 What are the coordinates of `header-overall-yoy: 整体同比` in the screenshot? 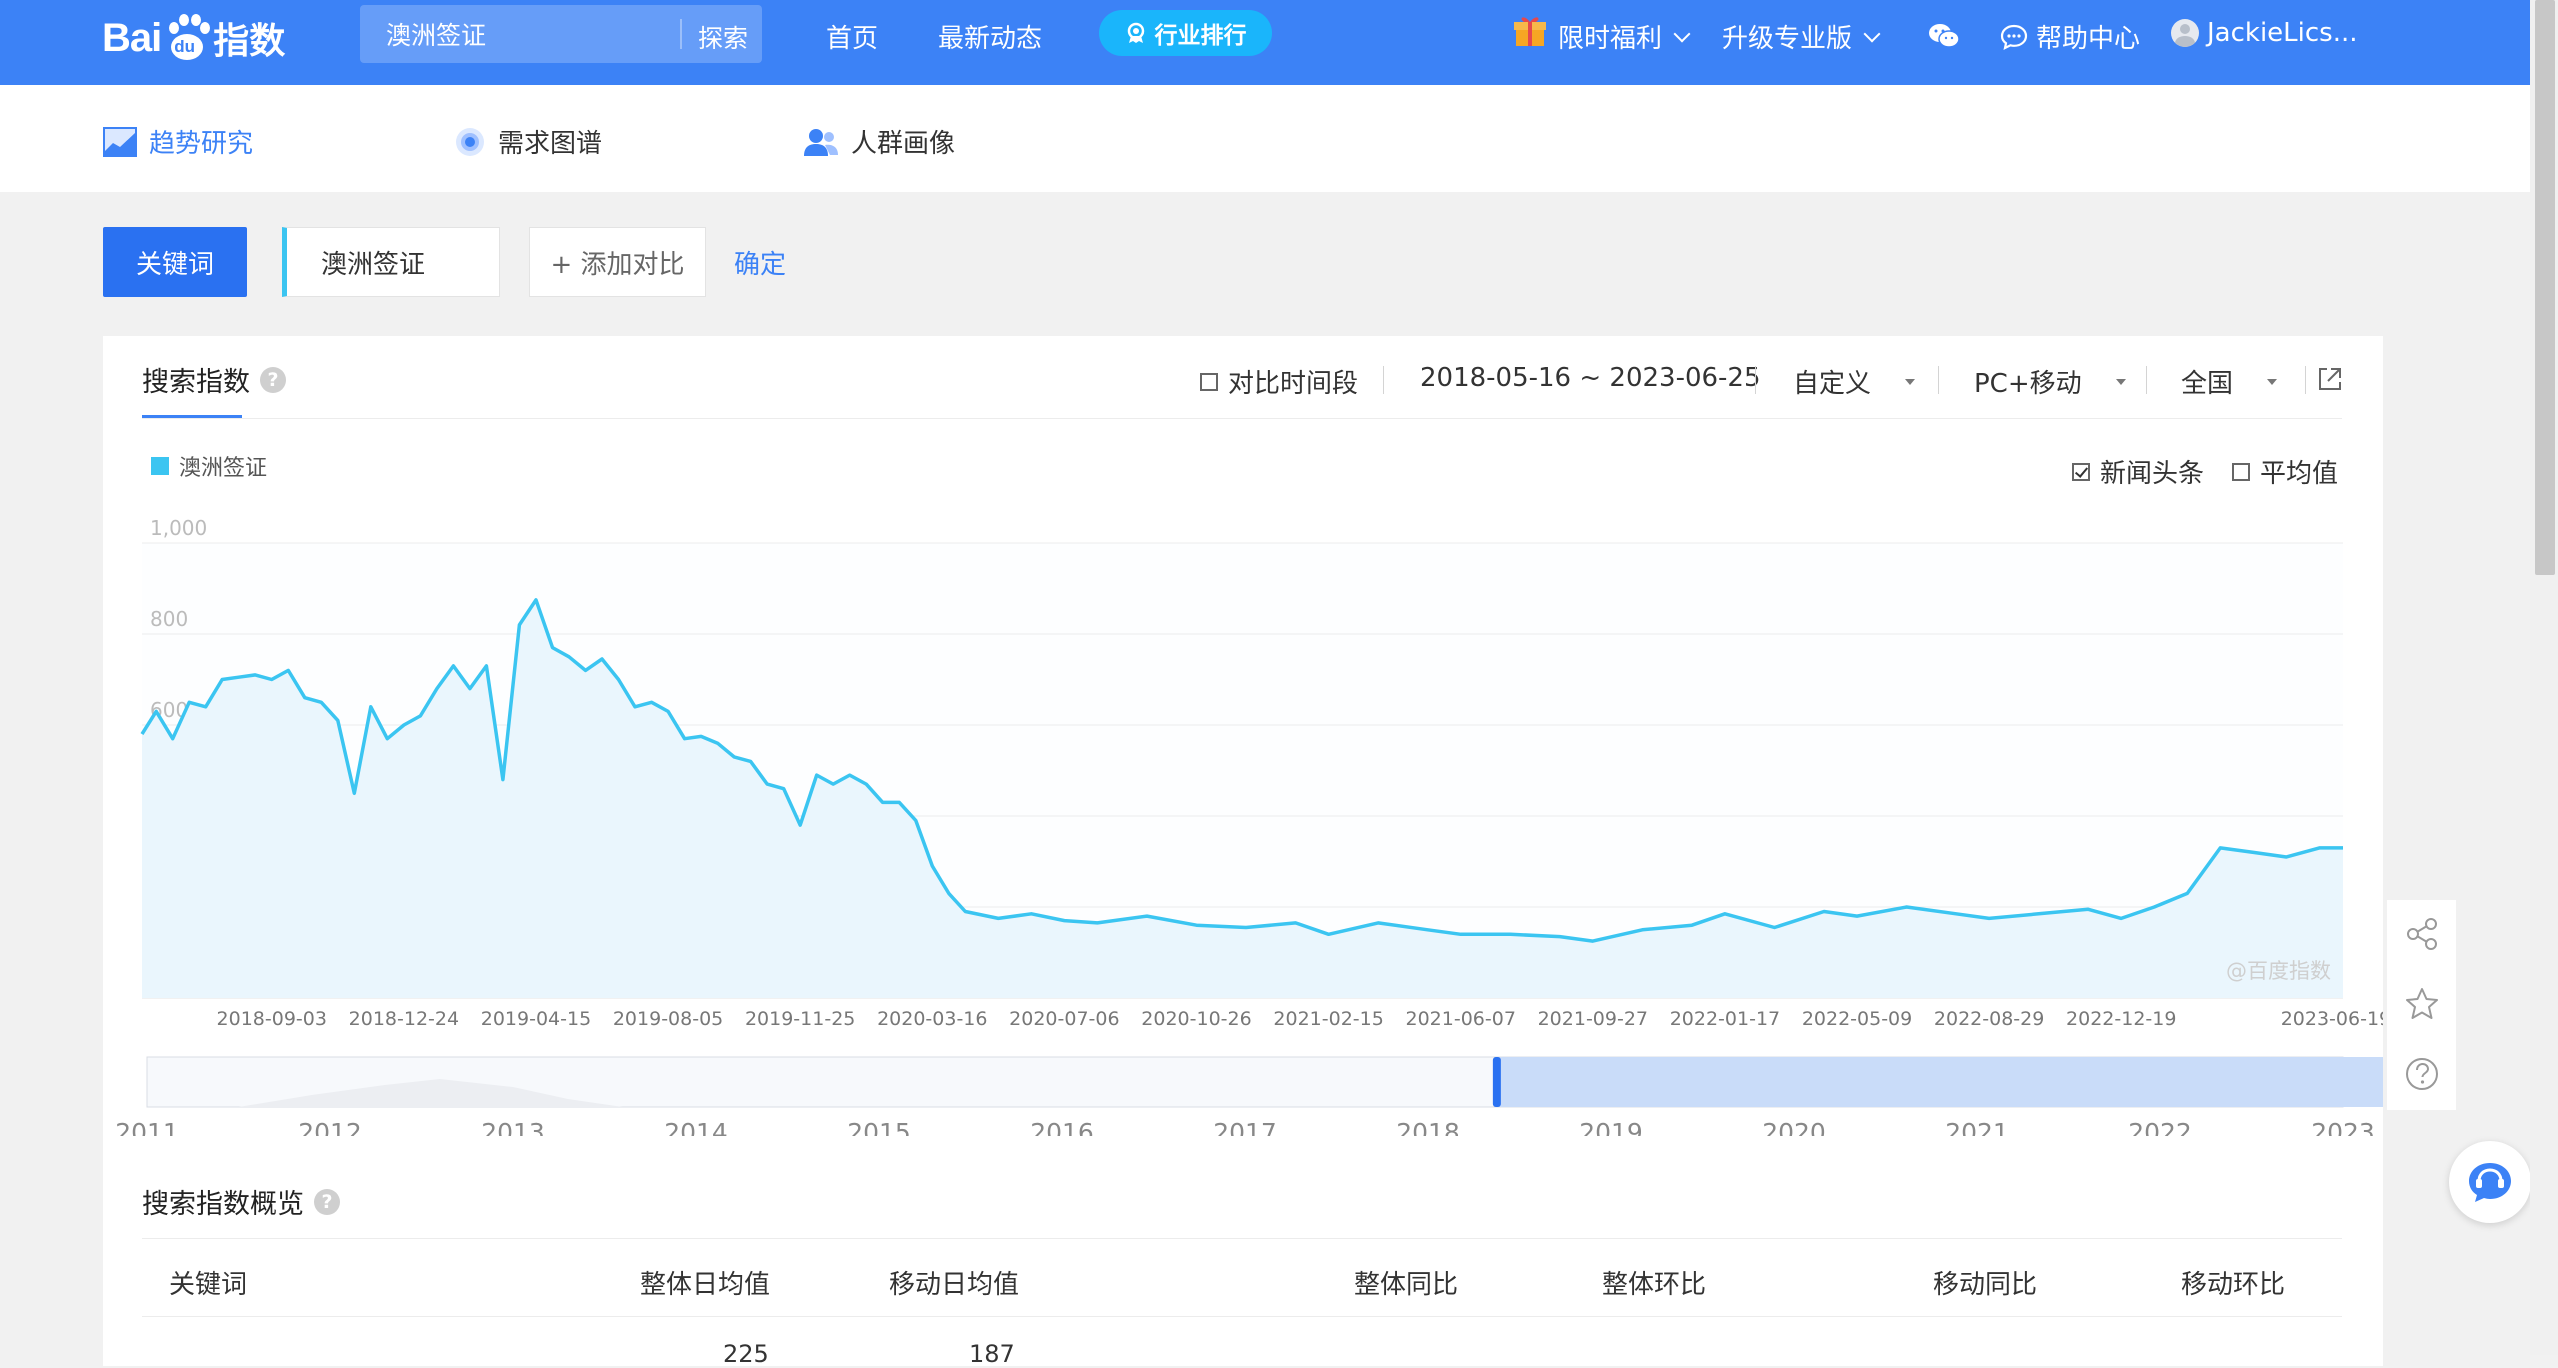 It's located at (1406, 1282).